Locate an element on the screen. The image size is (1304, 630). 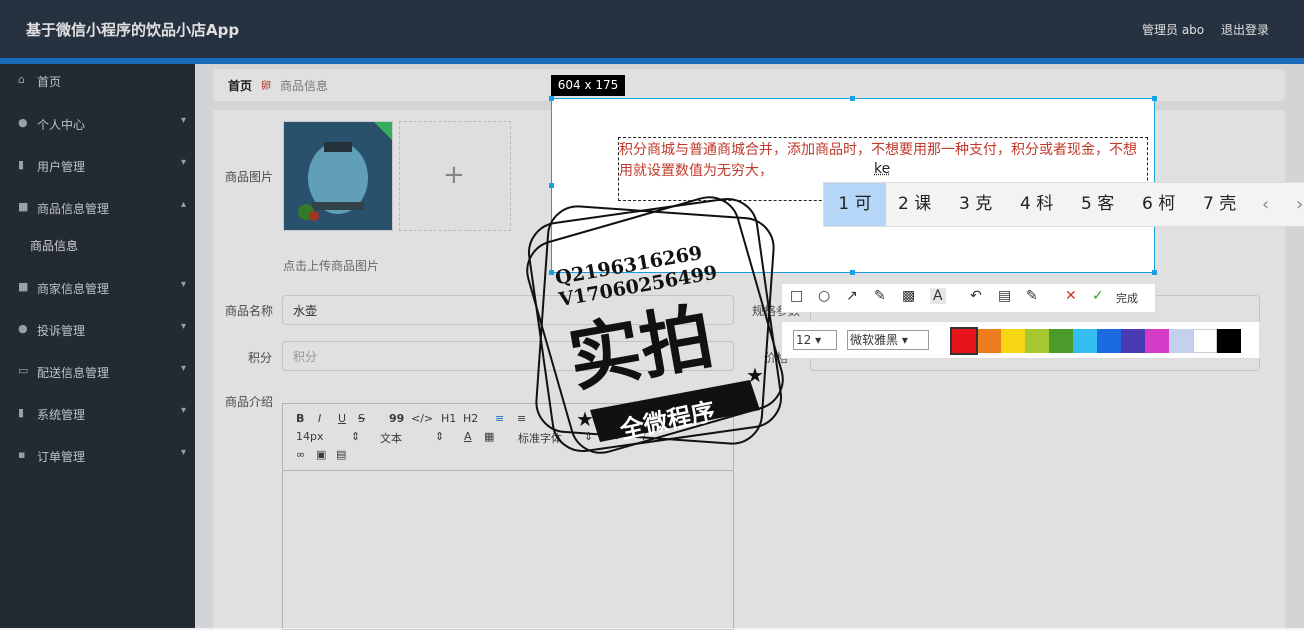
ime-candidate: 7 壳 is located at coordinates (1219, 204).